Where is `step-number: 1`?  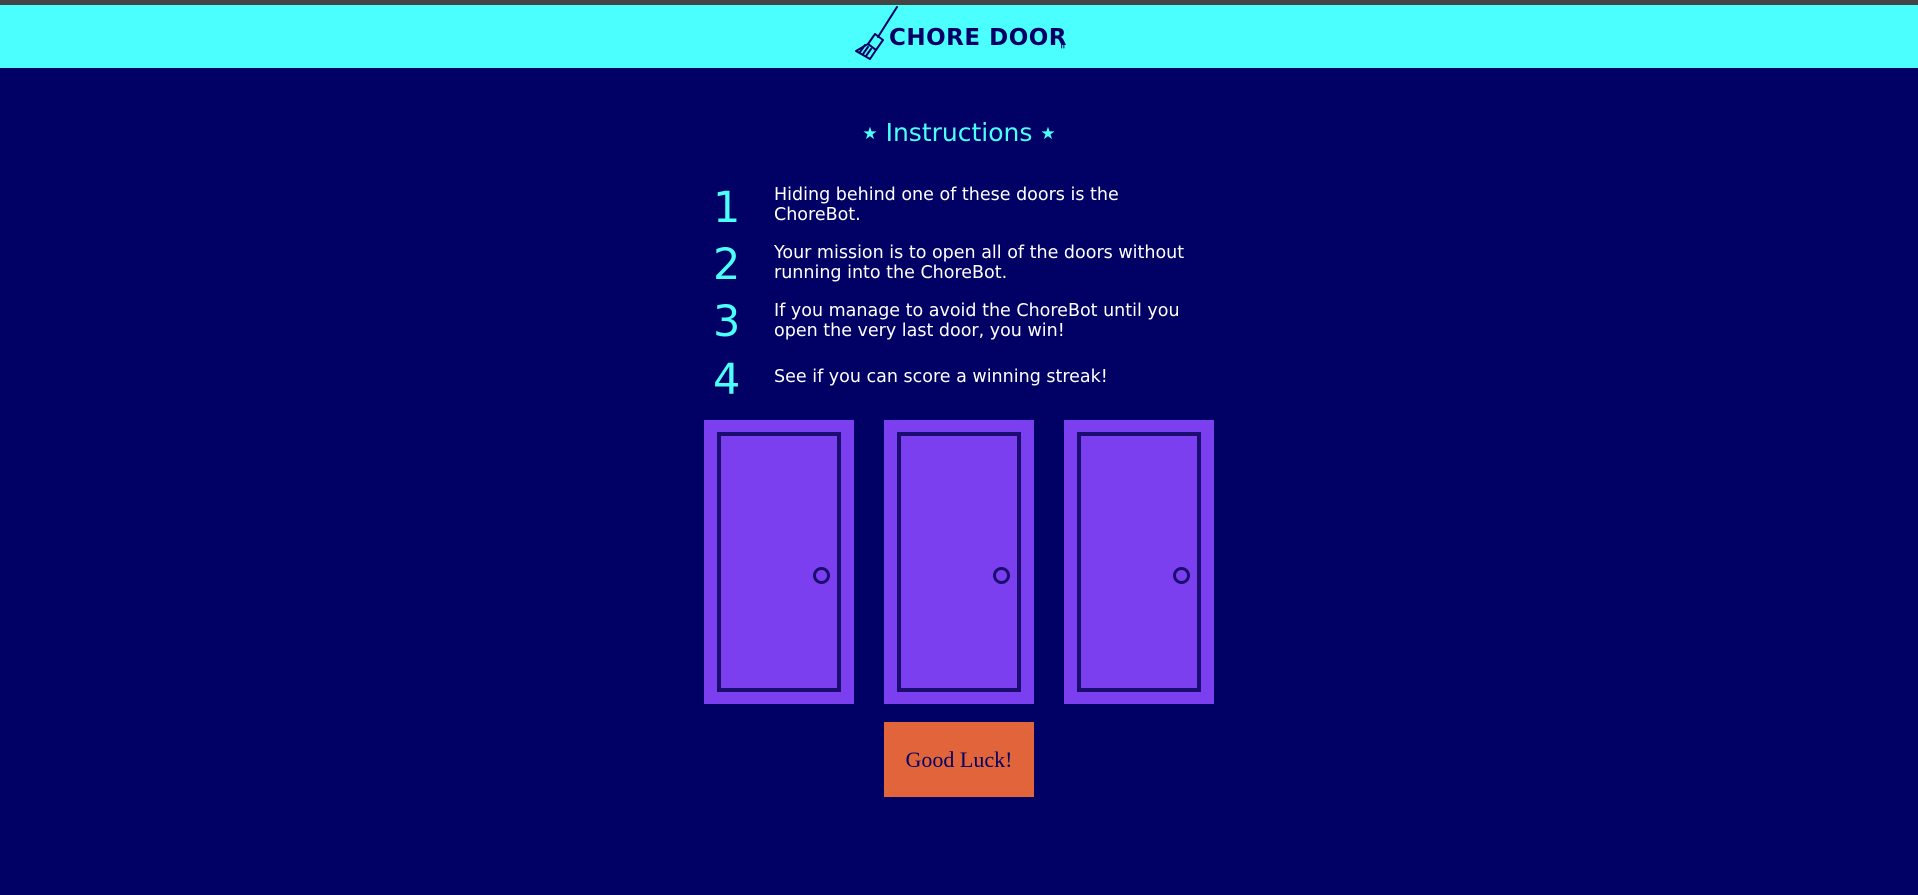 step-number: 1 is located at coordinates (727, 208).